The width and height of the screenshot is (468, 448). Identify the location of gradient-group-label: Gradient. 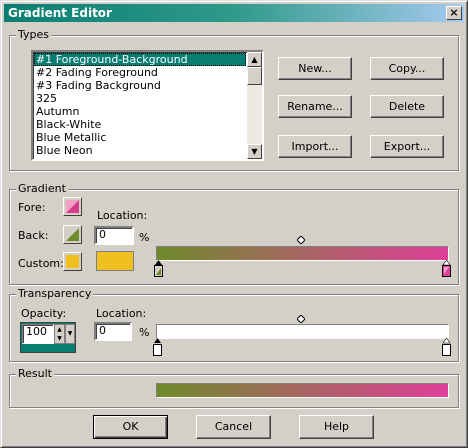
(42, 189).